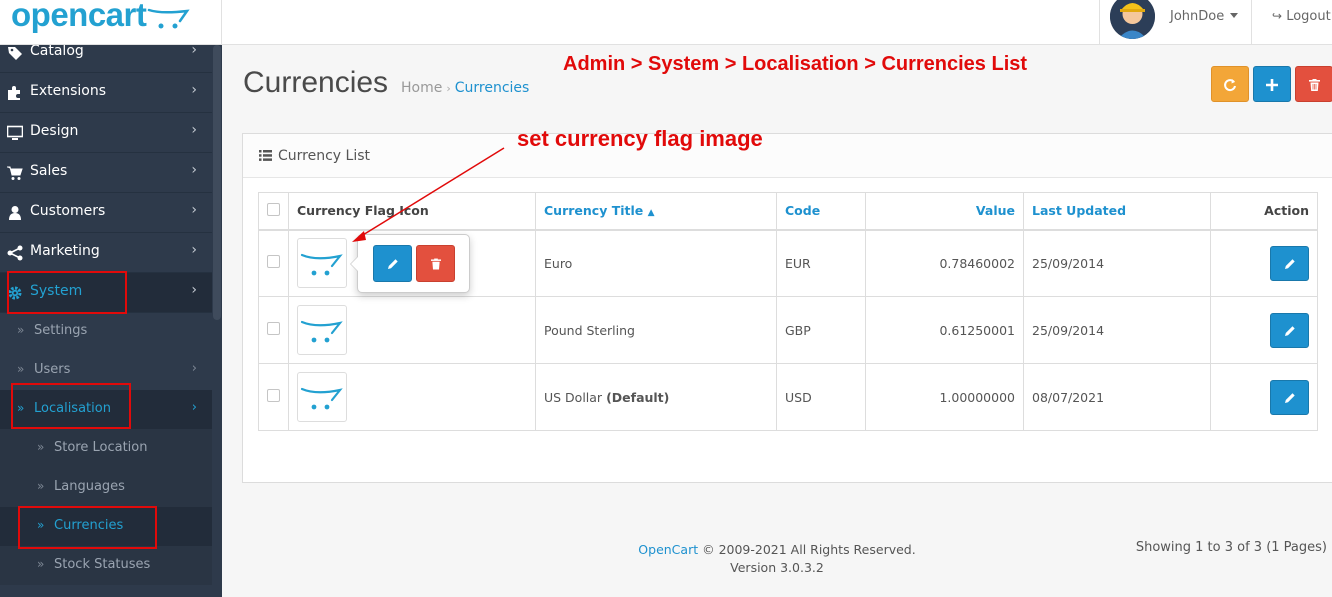 The height and width of the screenshot is (597, 1332). Describe the element at coordinates (106, 331) in the screenshot. I see `sidebar-subitem-settings: » Settings` at that location.